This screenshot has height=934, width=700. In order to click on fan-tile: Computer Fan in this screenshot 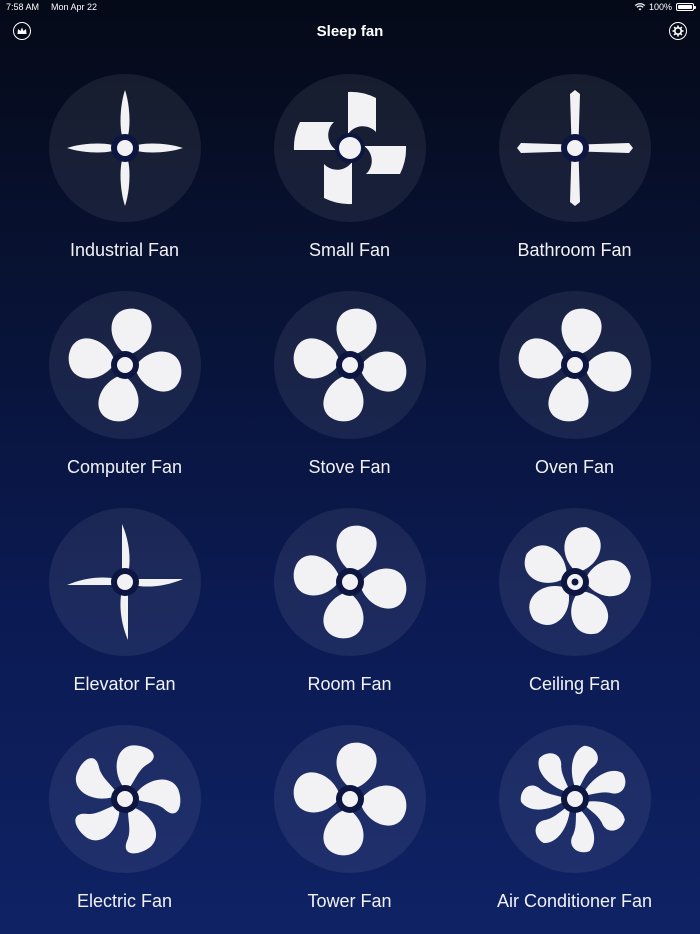, I will do `click(124, 384)`.